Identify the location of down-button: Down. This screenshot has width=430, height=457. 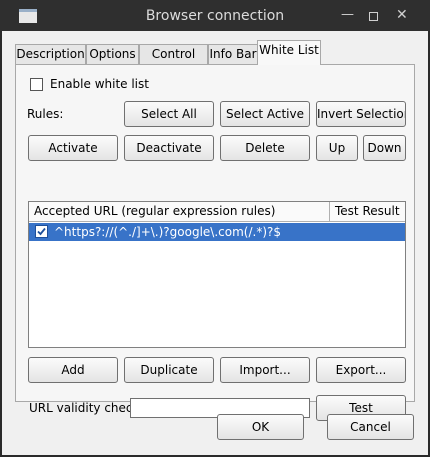
(384, 148).